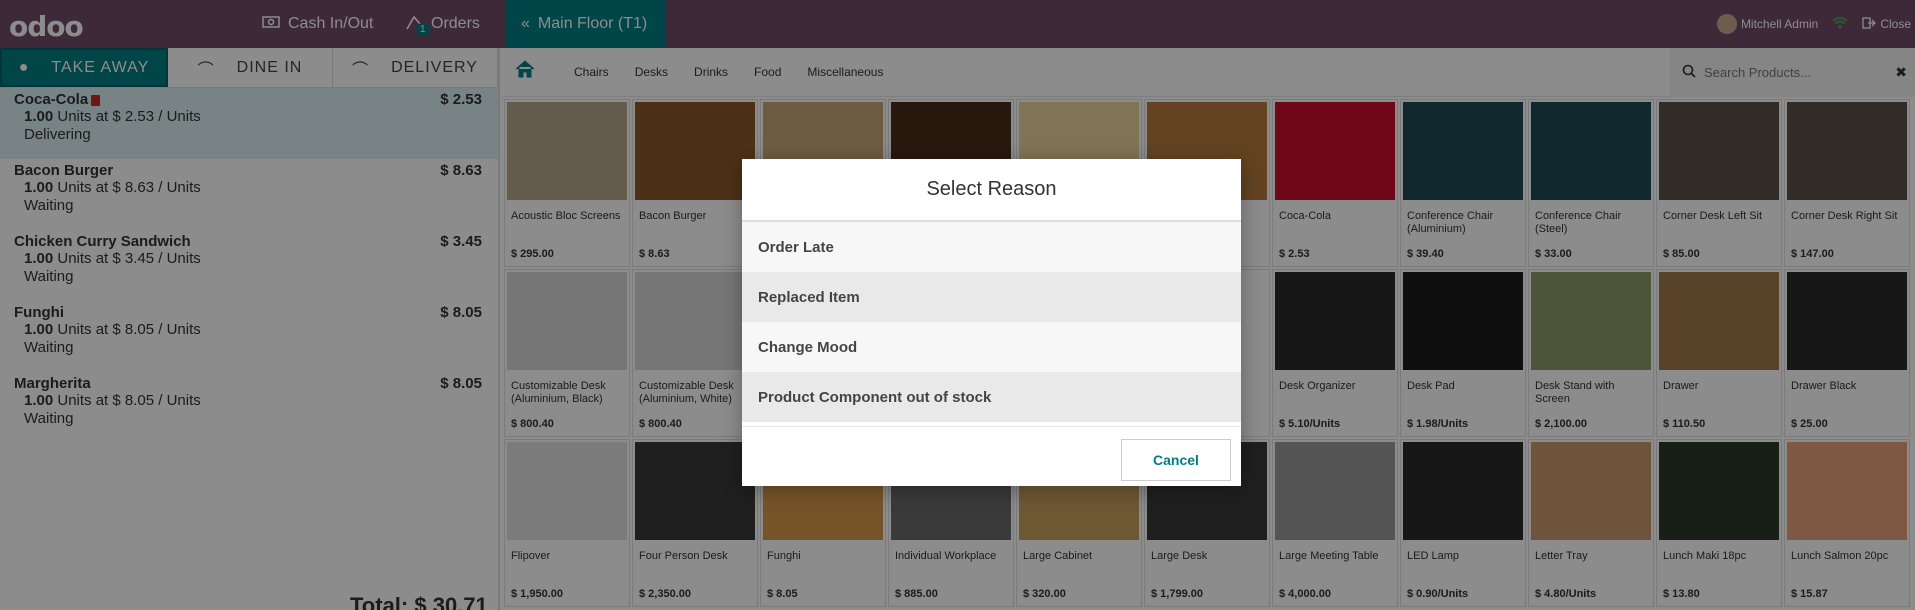  Describe the element at coordinates (991, 347) in the screenshot. I see `reason-change-mood: Change Mood` at that location.